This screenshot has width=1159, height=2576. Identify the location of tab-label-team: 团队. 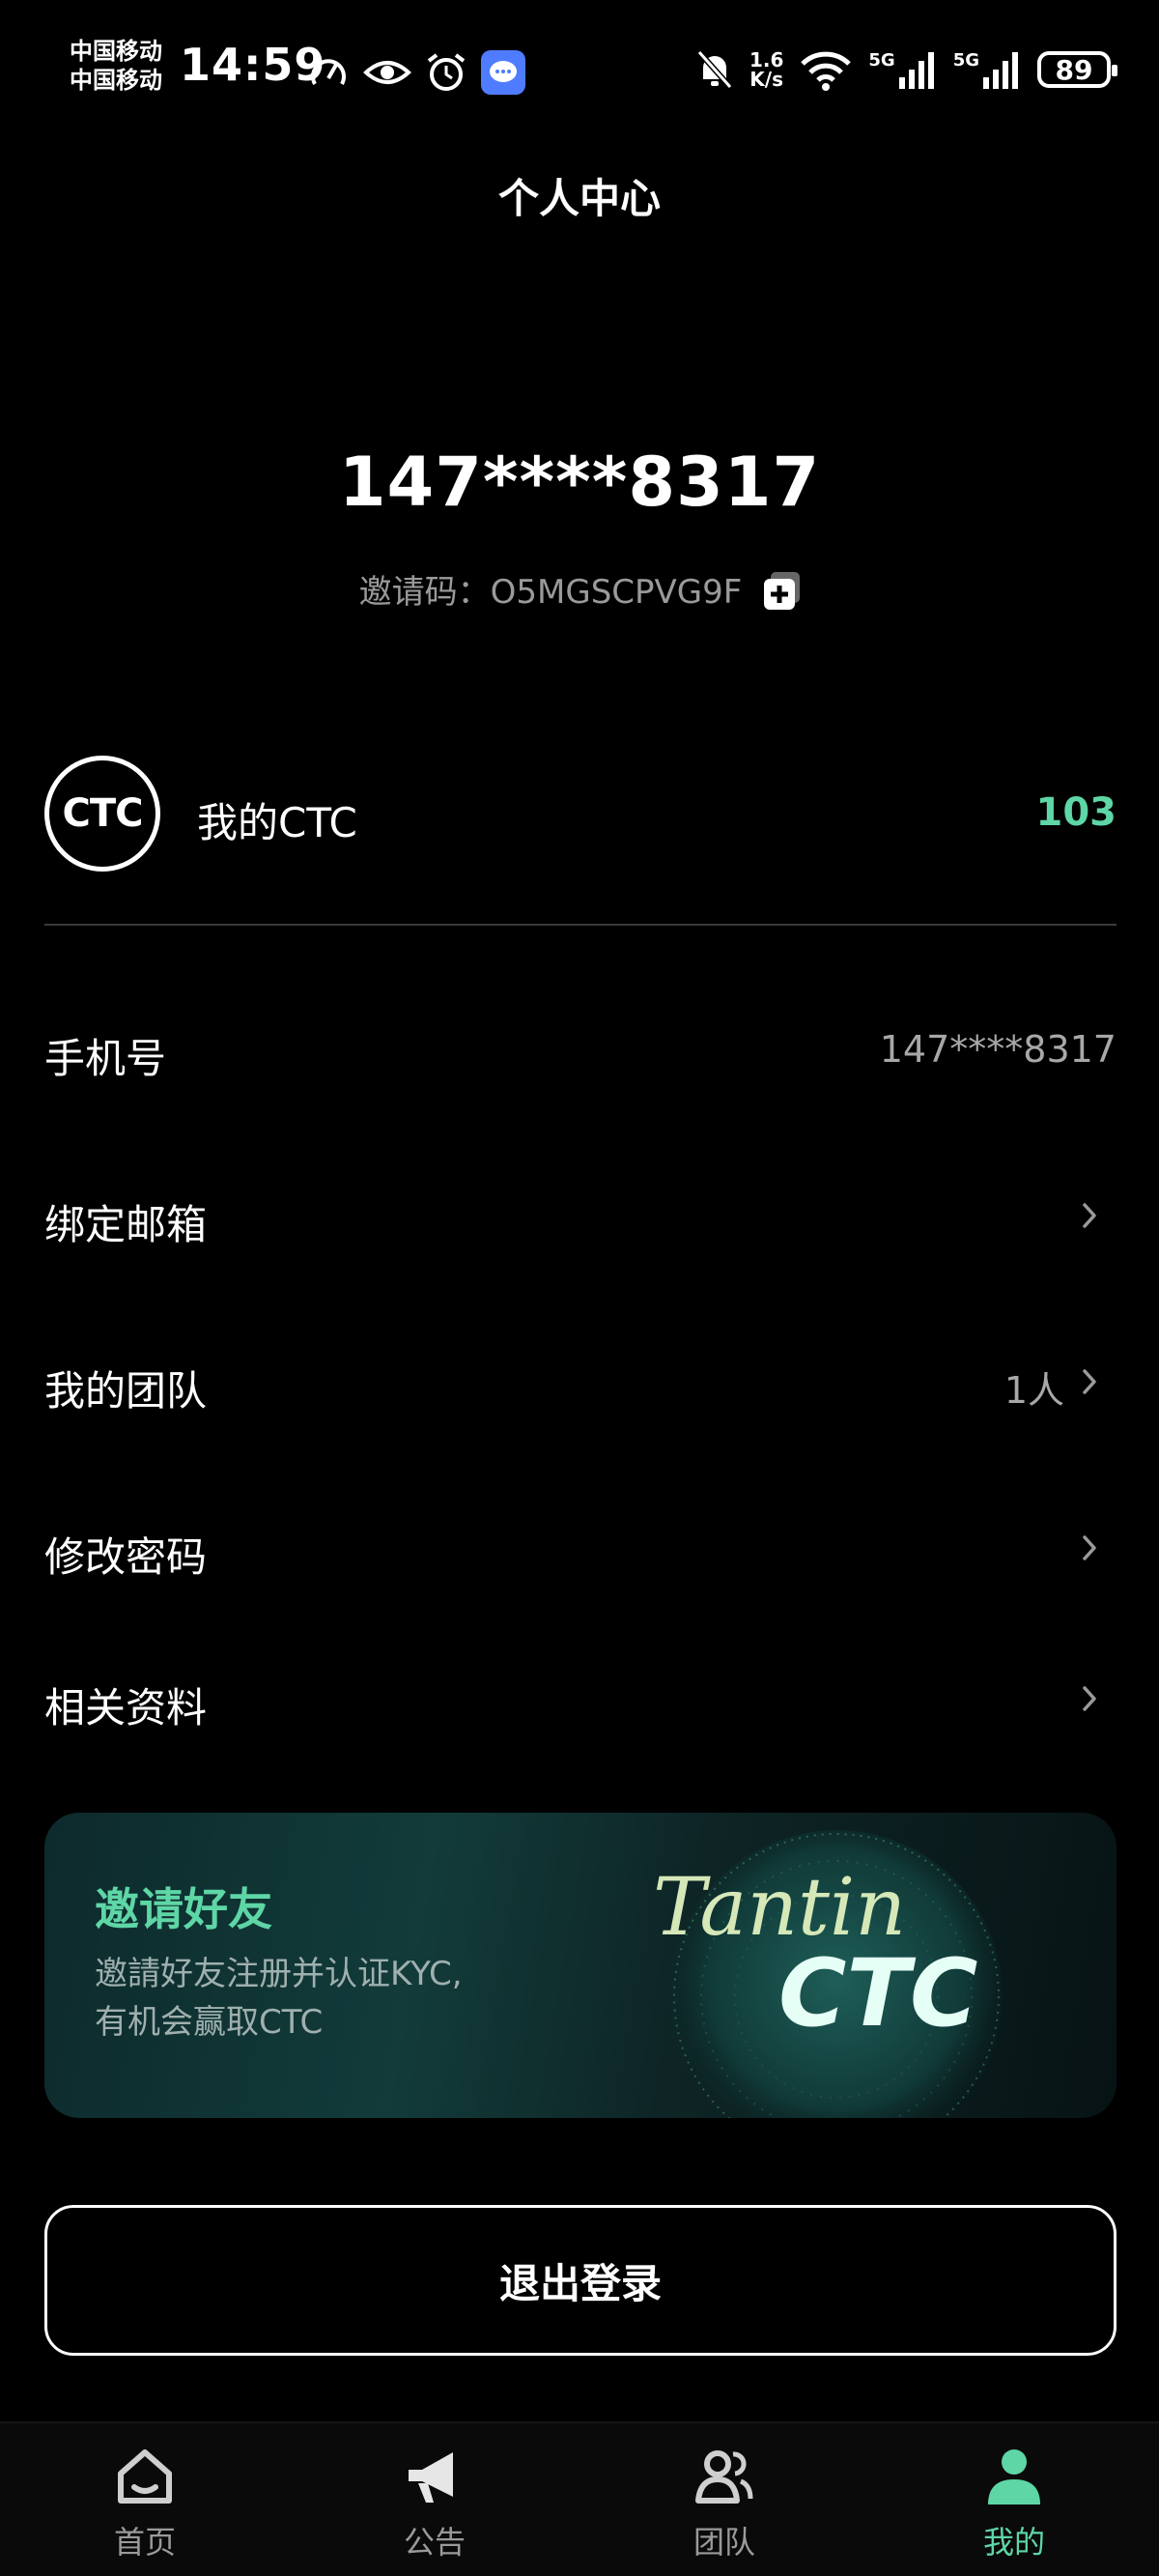
(724, 2543).